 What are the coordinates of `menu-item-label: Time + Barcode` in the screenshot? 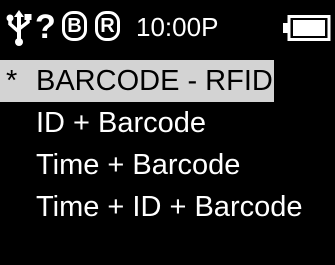 It's located at (138, 165).